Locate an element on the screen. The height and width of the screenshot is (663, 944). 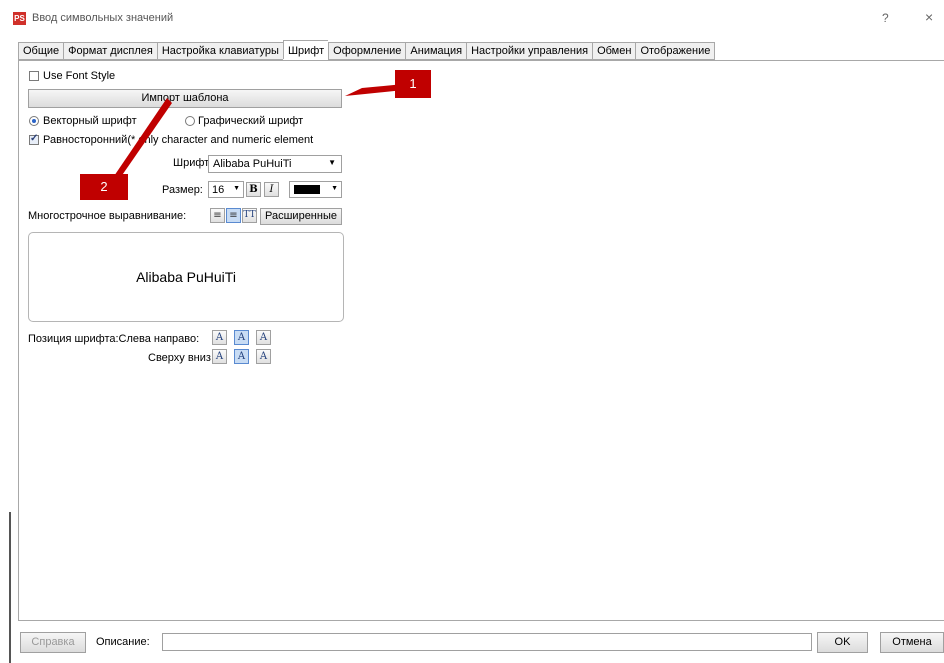
help-button: Справка is located at coordinates (53, 642).